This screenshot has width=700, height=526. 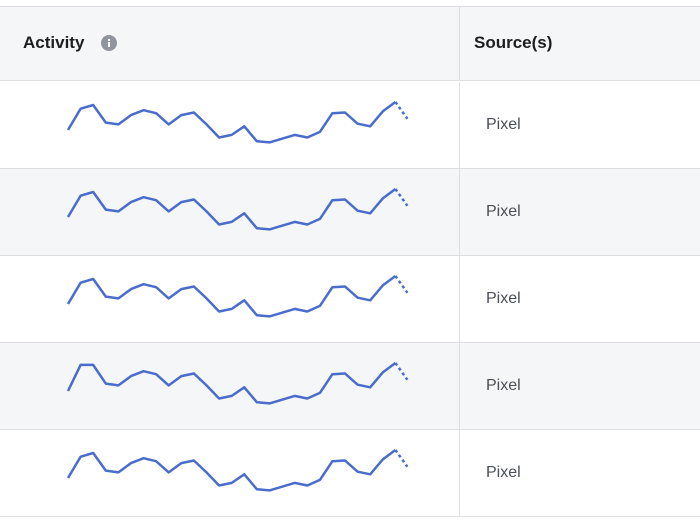 What do you see at coordinates (513, 43) in the screenshot?
I see `column-header-sources: Source(s)` at bounding box center [513, 43].